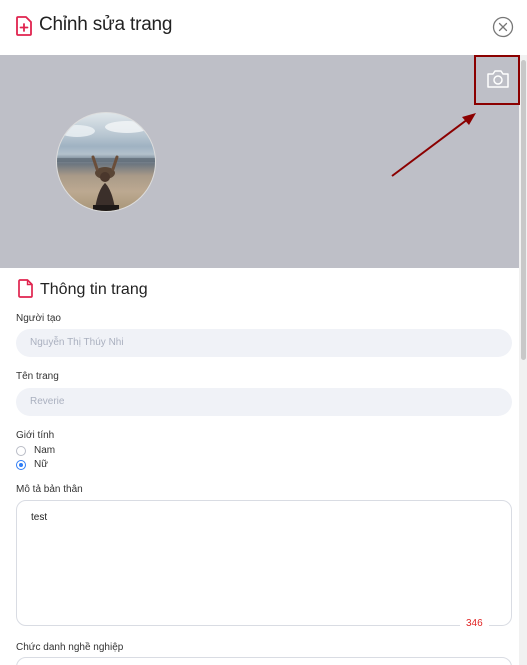  What do you see at coordinates (106, 24) in the screenshot?
I see `modal-title: Chỉnh sửa trang` at bounding box center [106, 24].